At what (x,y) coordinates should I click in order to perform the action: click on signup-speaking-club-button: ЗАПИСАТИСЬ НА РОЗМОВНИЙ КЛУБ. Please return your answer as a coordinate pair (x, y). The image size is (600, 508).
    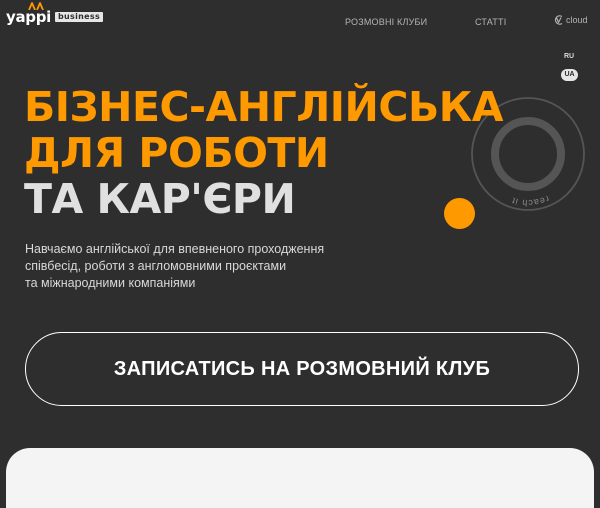
    Looking at the image, I should click on (302, 369).